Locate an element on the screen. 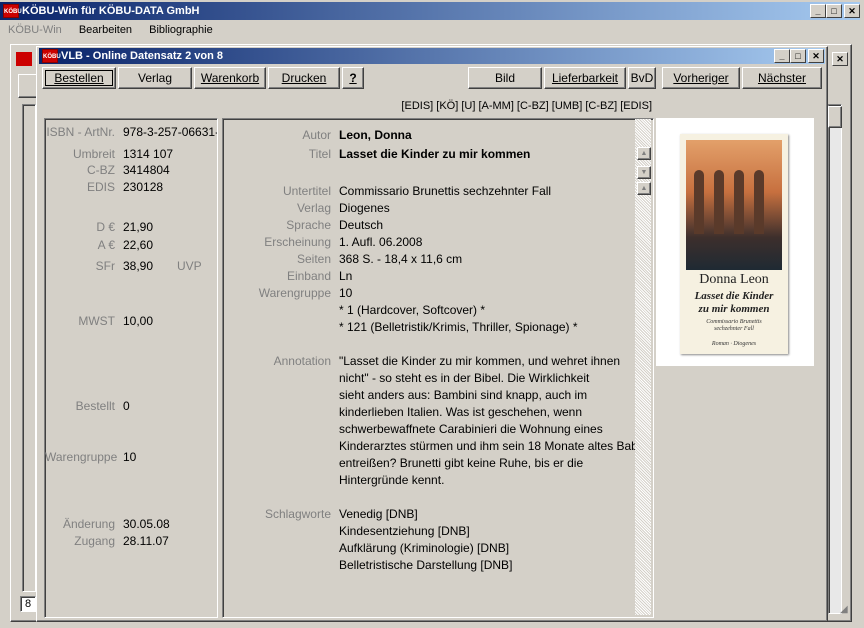  warenkorb-label: Warenkorb is located at coordinates (230, 78).